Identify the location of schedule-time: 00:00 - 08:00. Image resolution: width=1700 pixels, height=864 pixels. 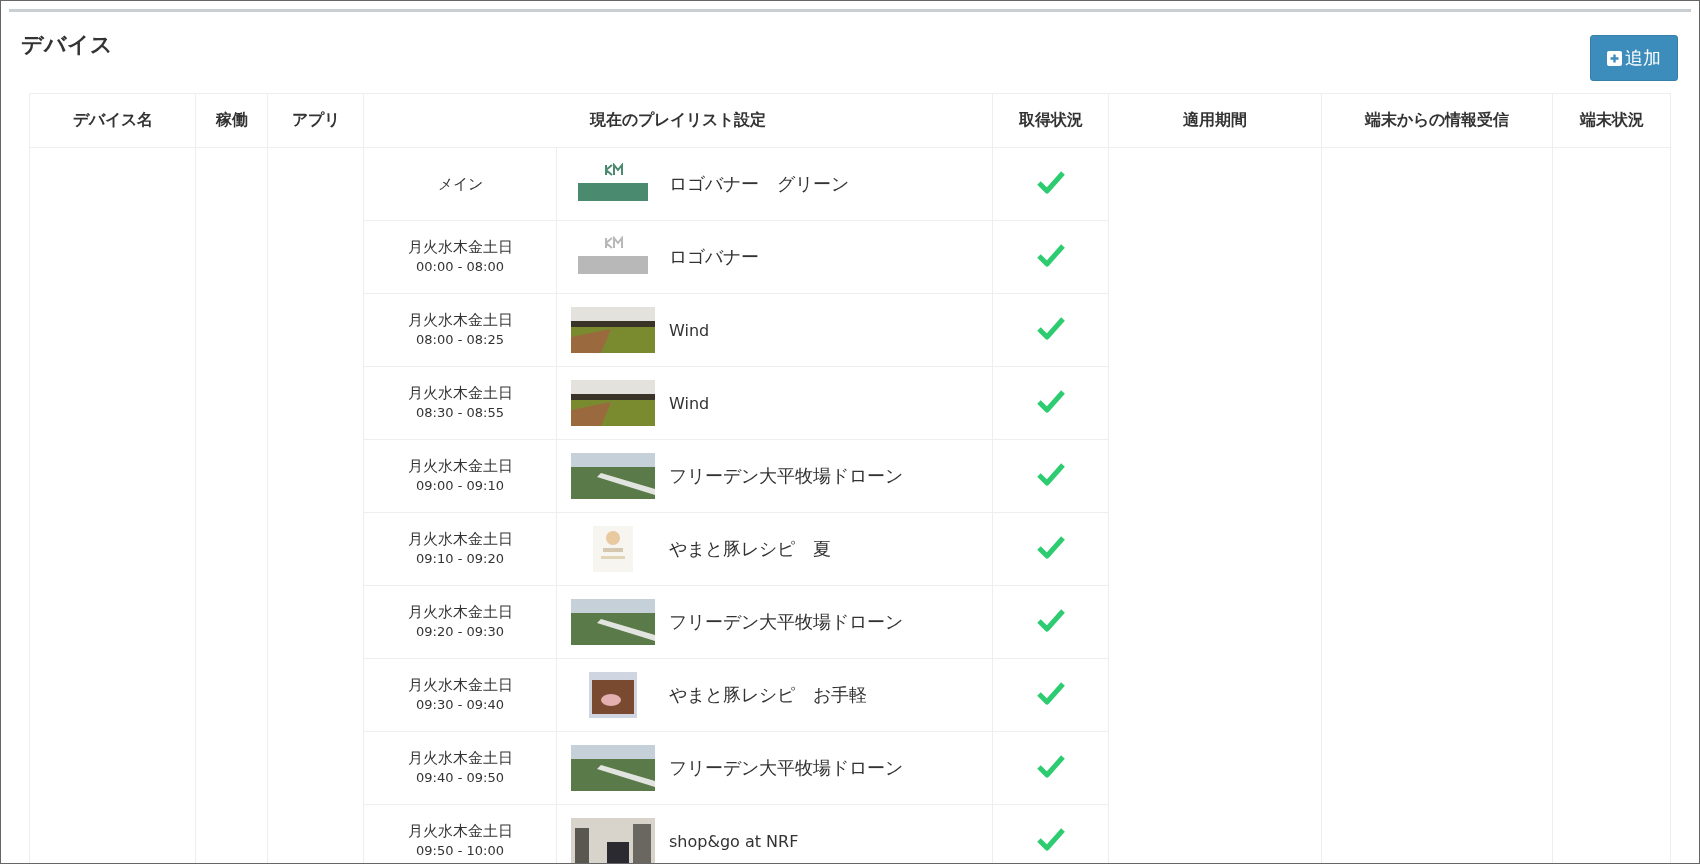
(460, 267).